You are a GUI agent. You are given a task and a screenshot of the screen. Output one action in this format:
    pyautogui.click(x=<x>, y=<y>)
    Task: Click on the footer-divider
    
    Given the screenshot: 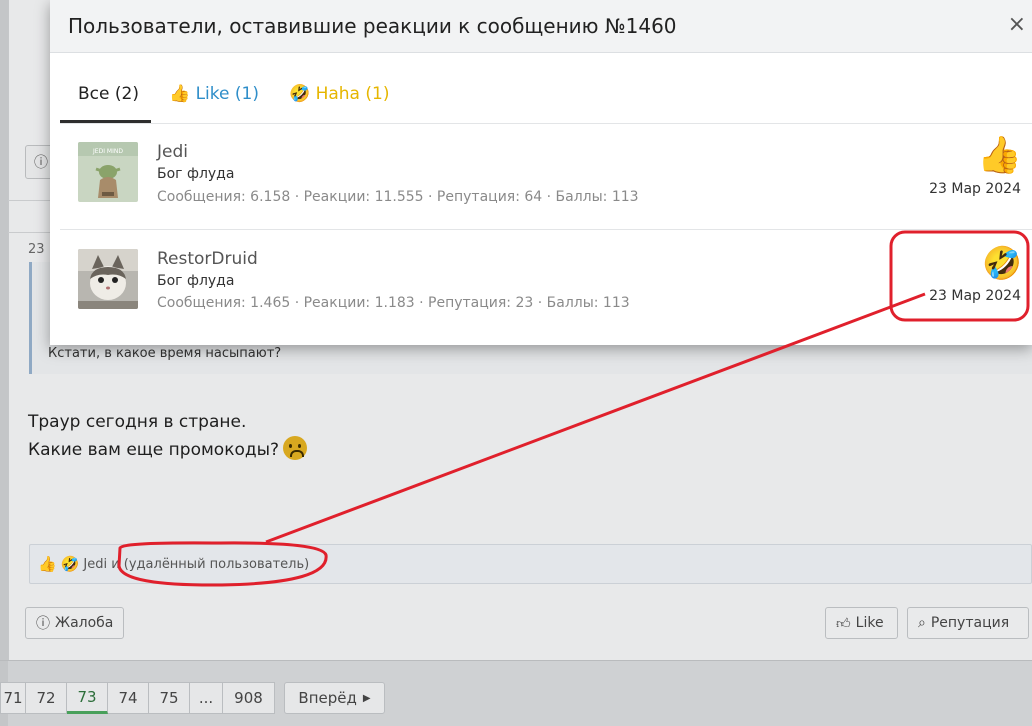 What is the action you would take?
    pyautogui.click(x=516, y=660)
    